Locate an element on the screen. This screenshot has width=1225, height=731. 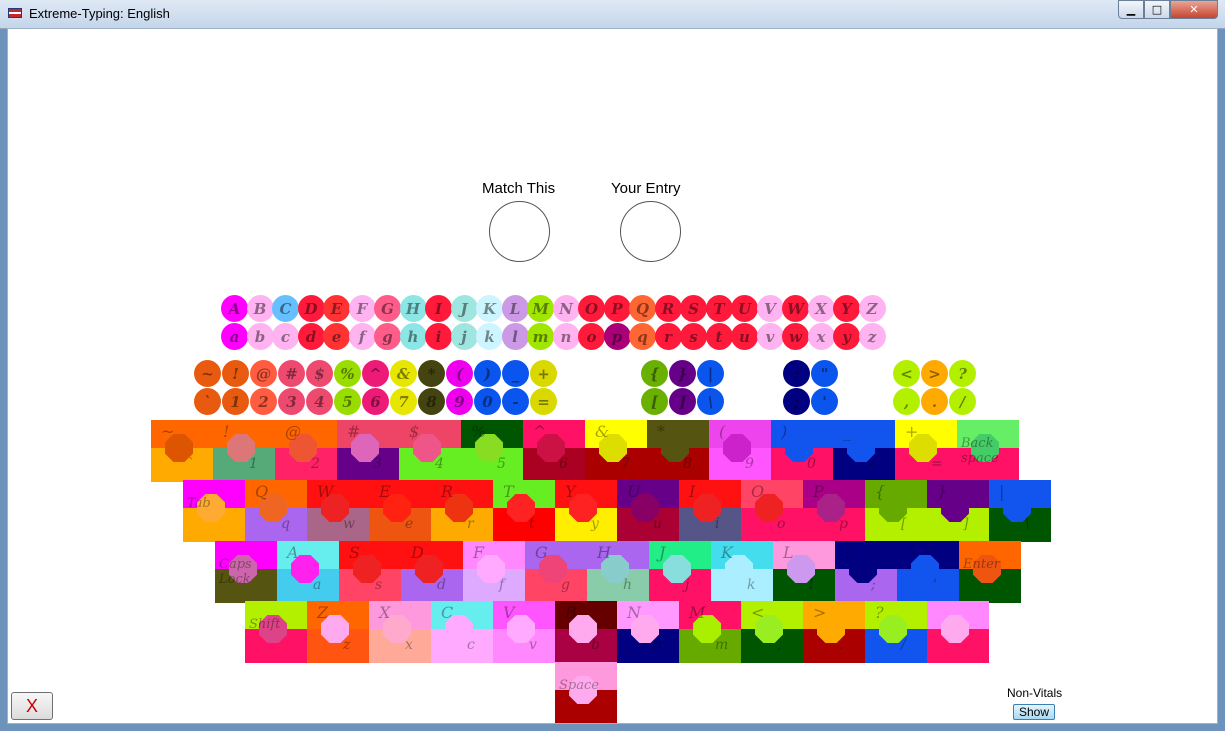
letter-circle: R is located at coordinates (668, 308).